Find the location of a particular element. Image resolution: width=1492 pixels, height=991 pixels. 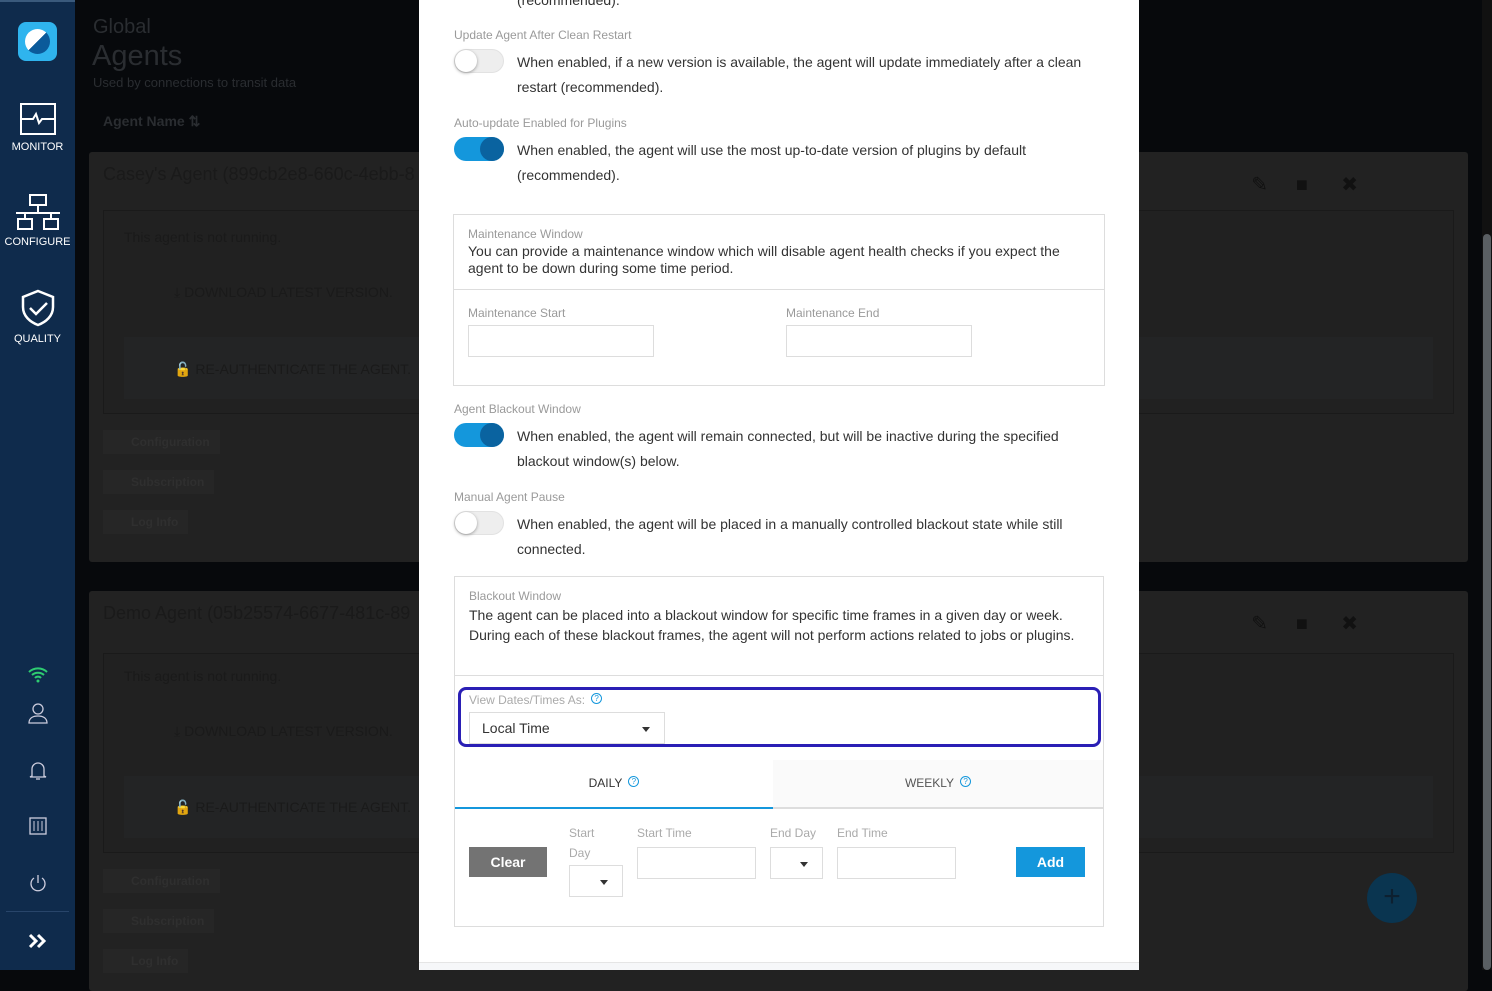

maintenance-end-input is located at coordinates (879, 341).